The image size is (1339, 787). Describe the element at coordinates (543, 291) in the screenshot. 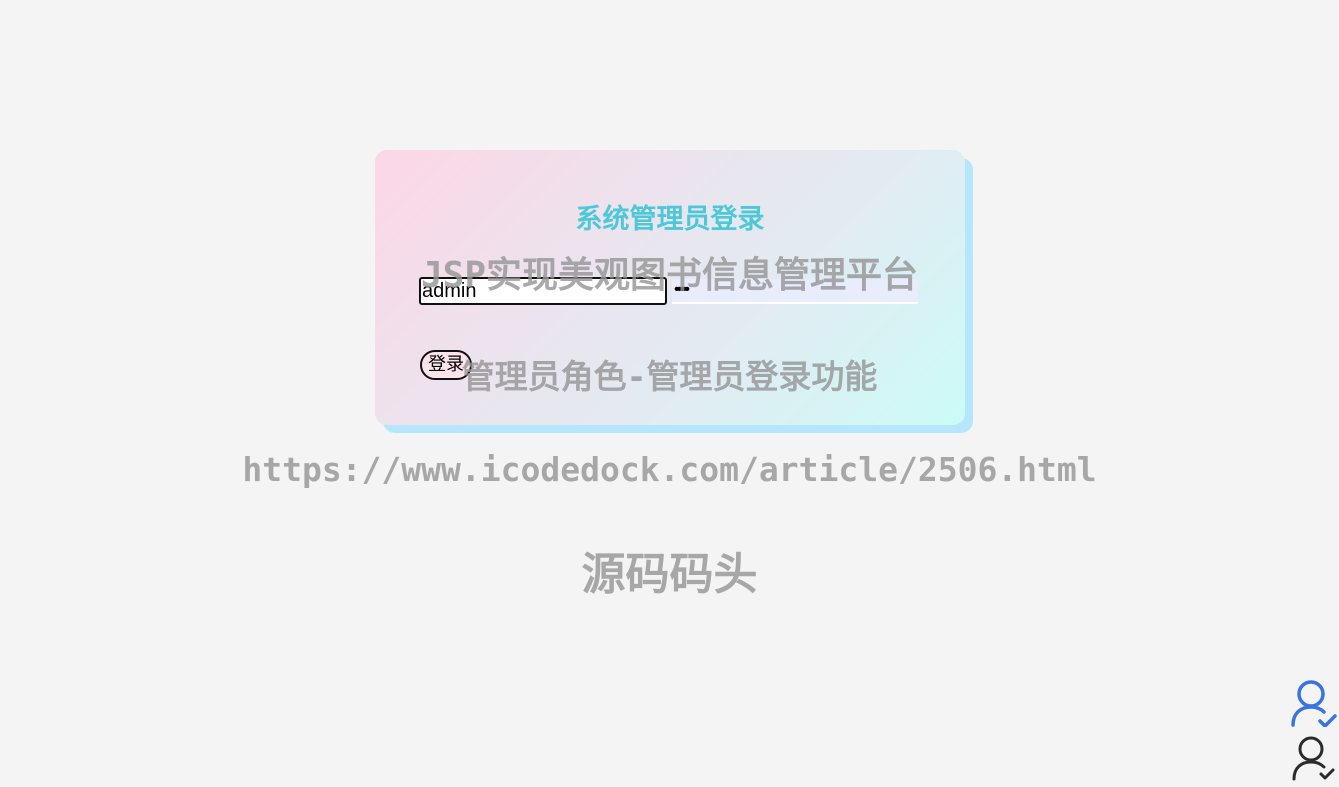

I see `username-input` at that location.